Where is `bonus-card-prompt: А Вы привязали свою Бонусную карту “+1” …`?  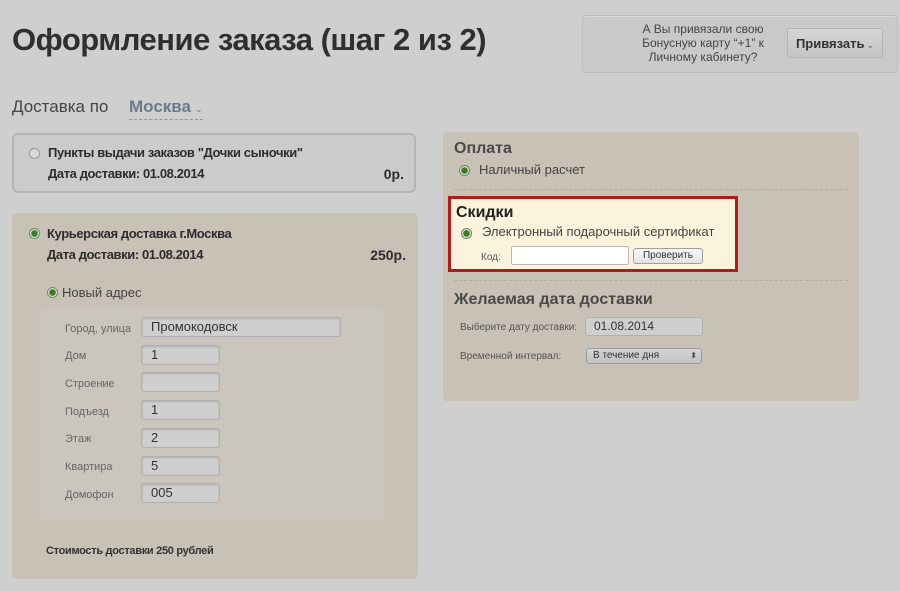
bonus-card-prompt: А Вы привязали свою Бонусную карту “+1” … is located at coordinates (703, 43).